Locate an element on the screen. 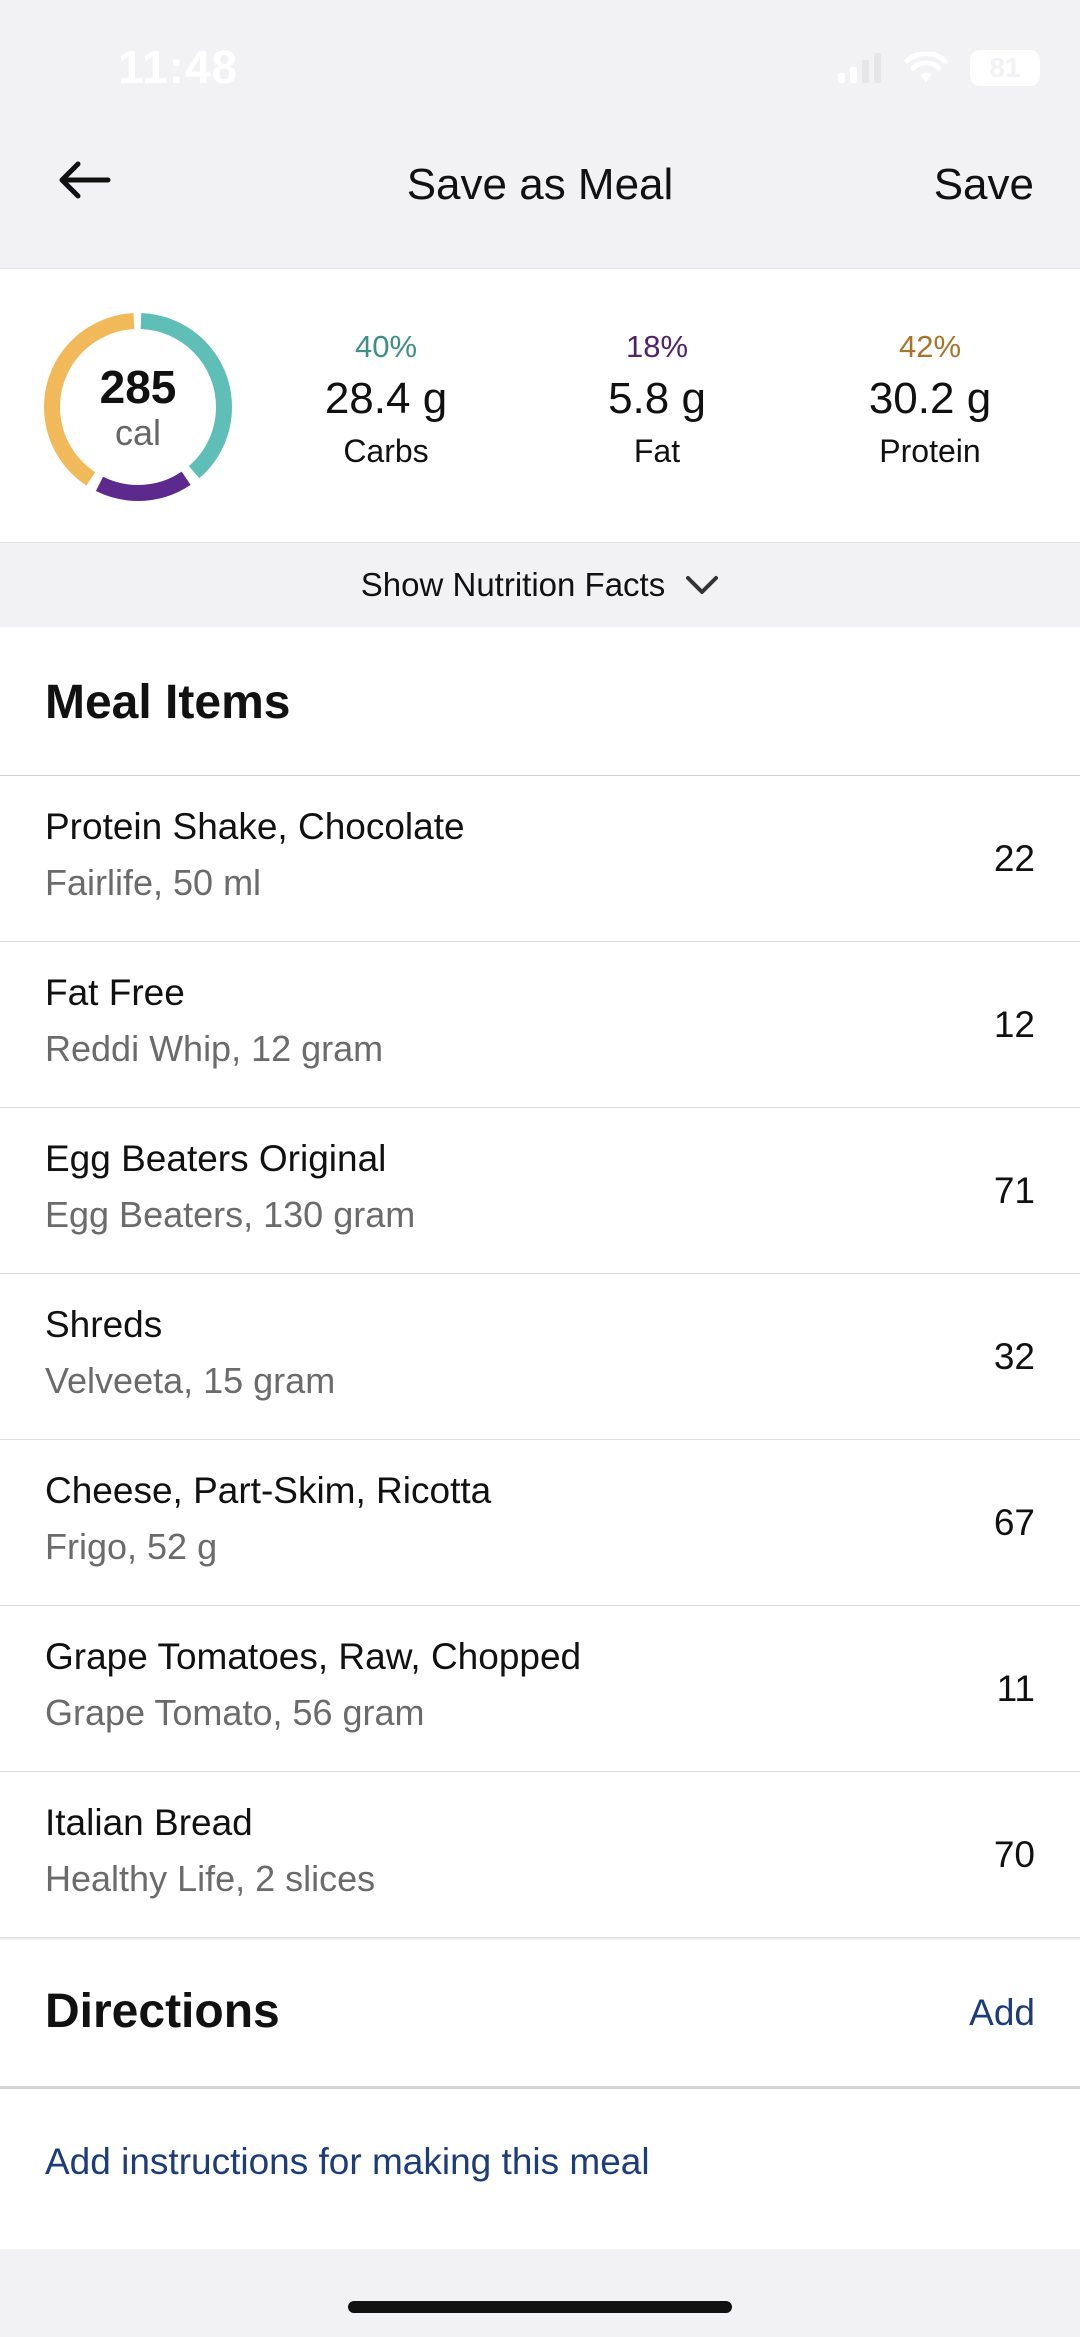 This screenshot has height=2337, width=1080. item-name: Italian Bread is located at coordinates (149, 1822).